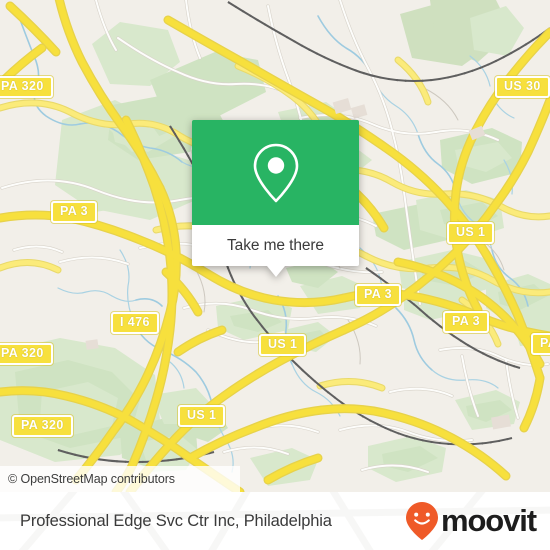  What do you see at coordinates (26, 87) in the screenshot?
I see `road-shield-pa-320-upper-left: PA 320` at bounding box center [26, 87].